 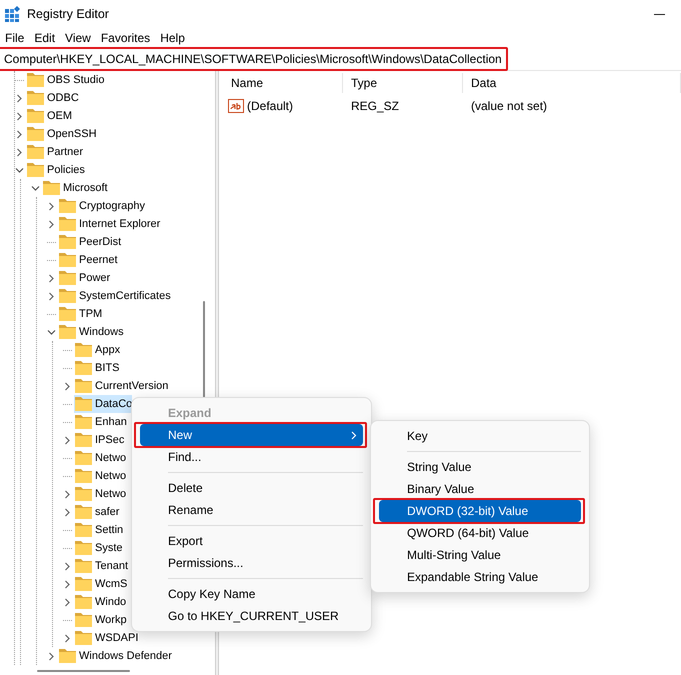 I want to click on tree-item: Internet Explorer, so click(x=109, y=224).